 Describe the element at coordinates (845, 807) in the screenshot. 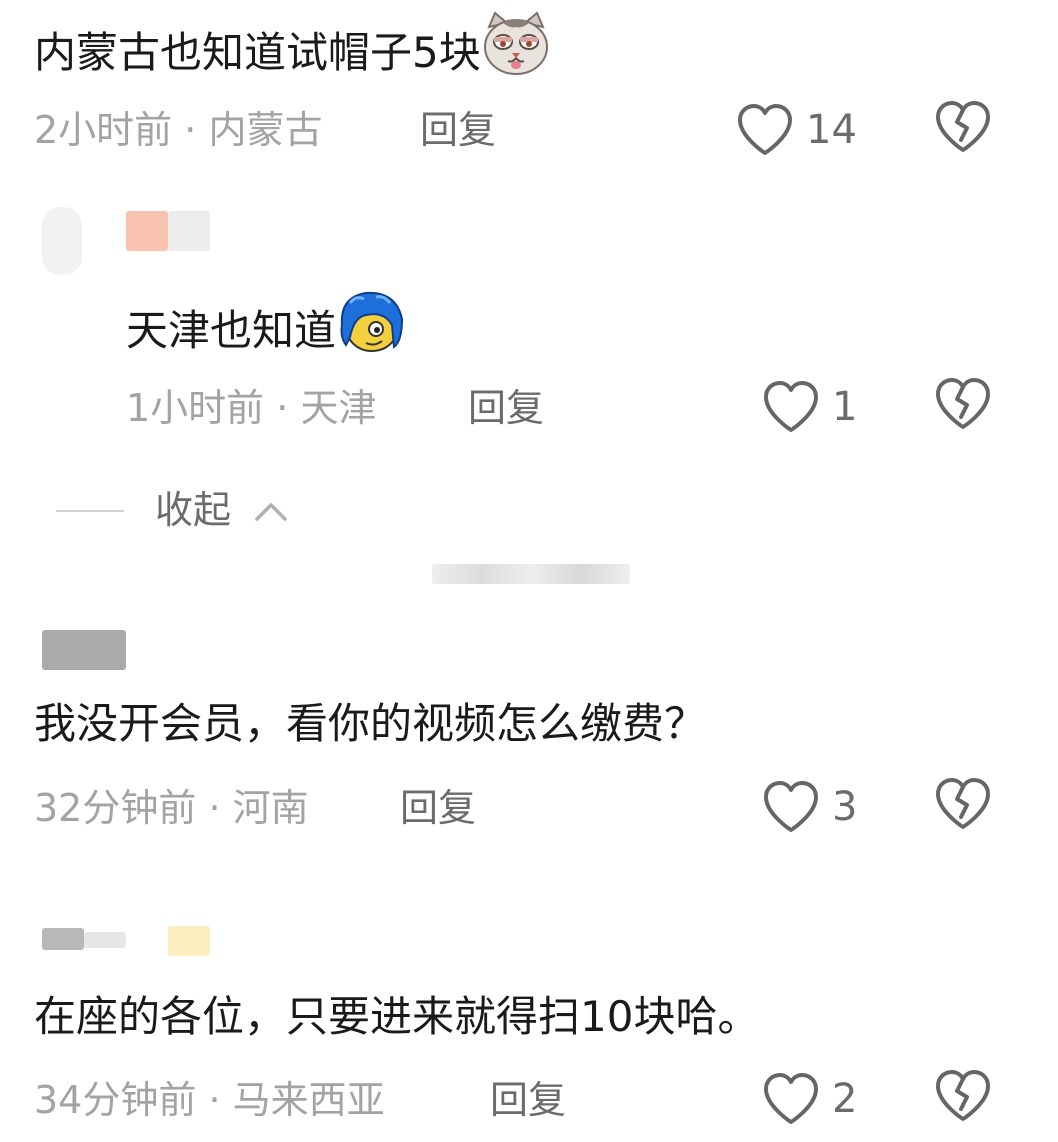

I see `like-count: 3` at that location.